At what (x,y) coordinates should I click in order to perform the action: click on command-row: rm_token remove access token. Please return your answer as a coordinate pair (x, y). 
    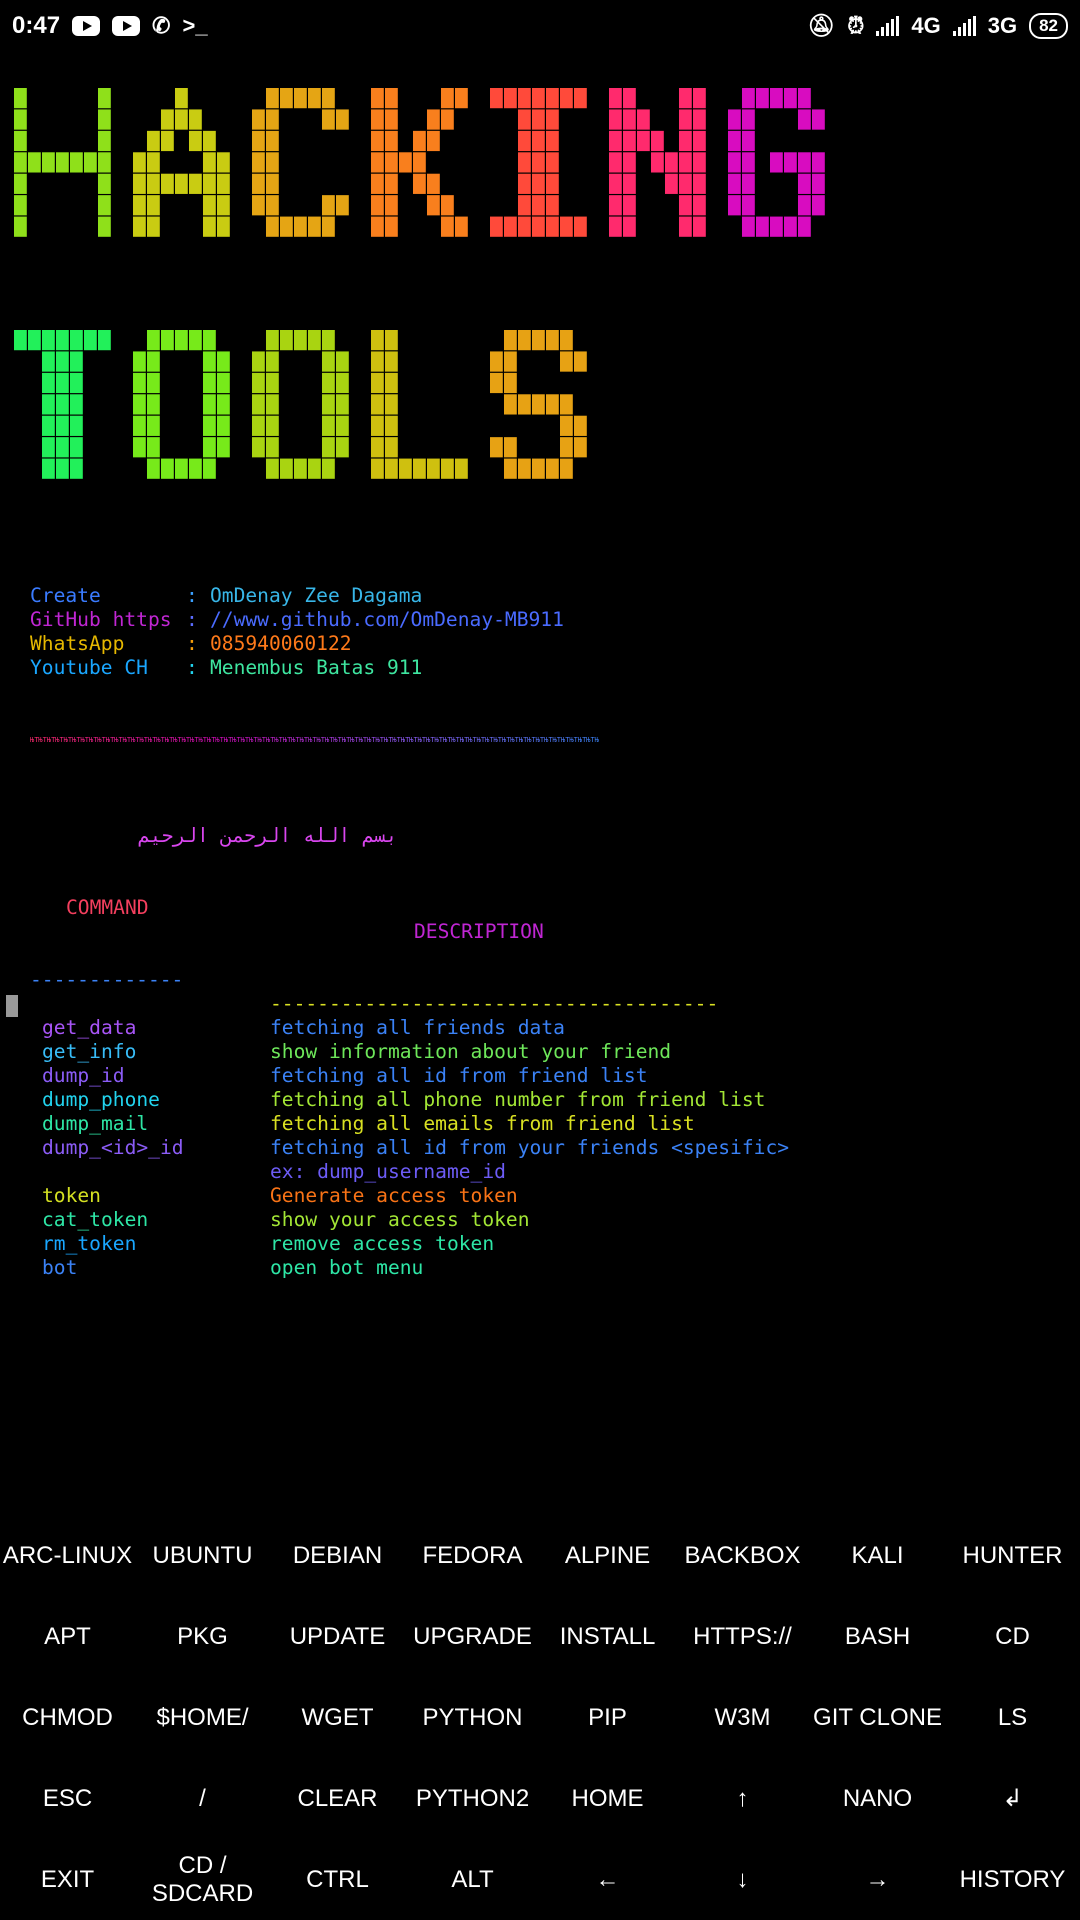
    Looking at the image, I should click on (314, 1244).